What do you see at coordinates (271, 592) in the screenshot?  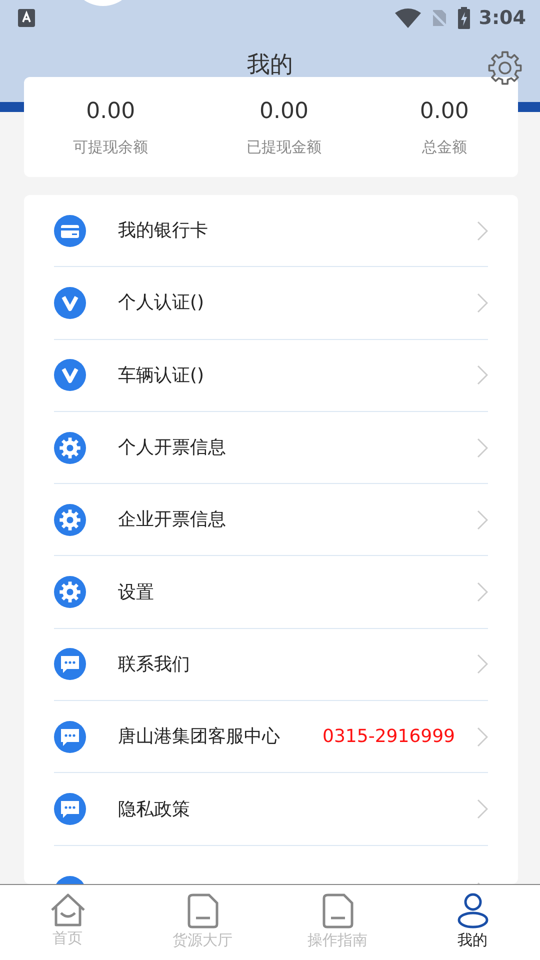 I see `menu-item: 设置` at bounding box center [271, 592].